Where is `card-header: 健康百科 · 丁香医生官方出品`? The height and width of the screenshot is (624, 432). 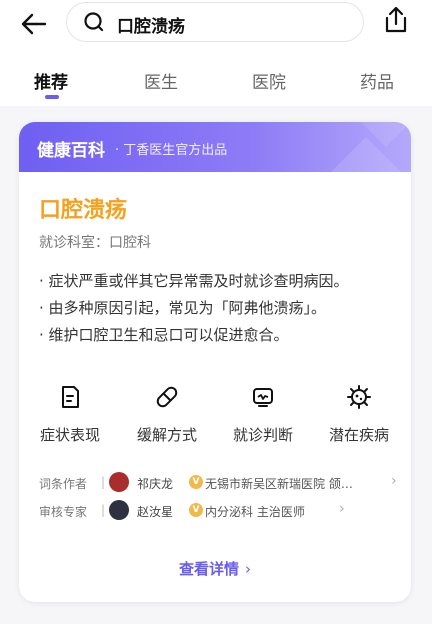 card-header: 健康百科 · 丁香医生官方出品 is located at coordinates (215, 147).